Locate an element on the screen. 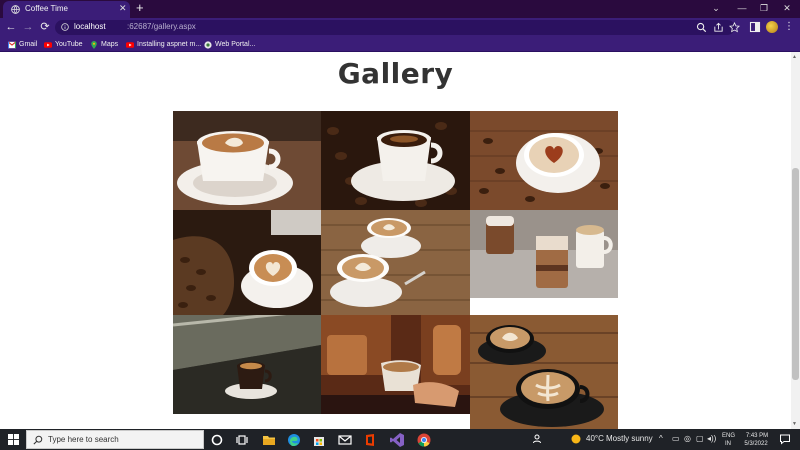  people-icon is located at coordinates (538, 439).